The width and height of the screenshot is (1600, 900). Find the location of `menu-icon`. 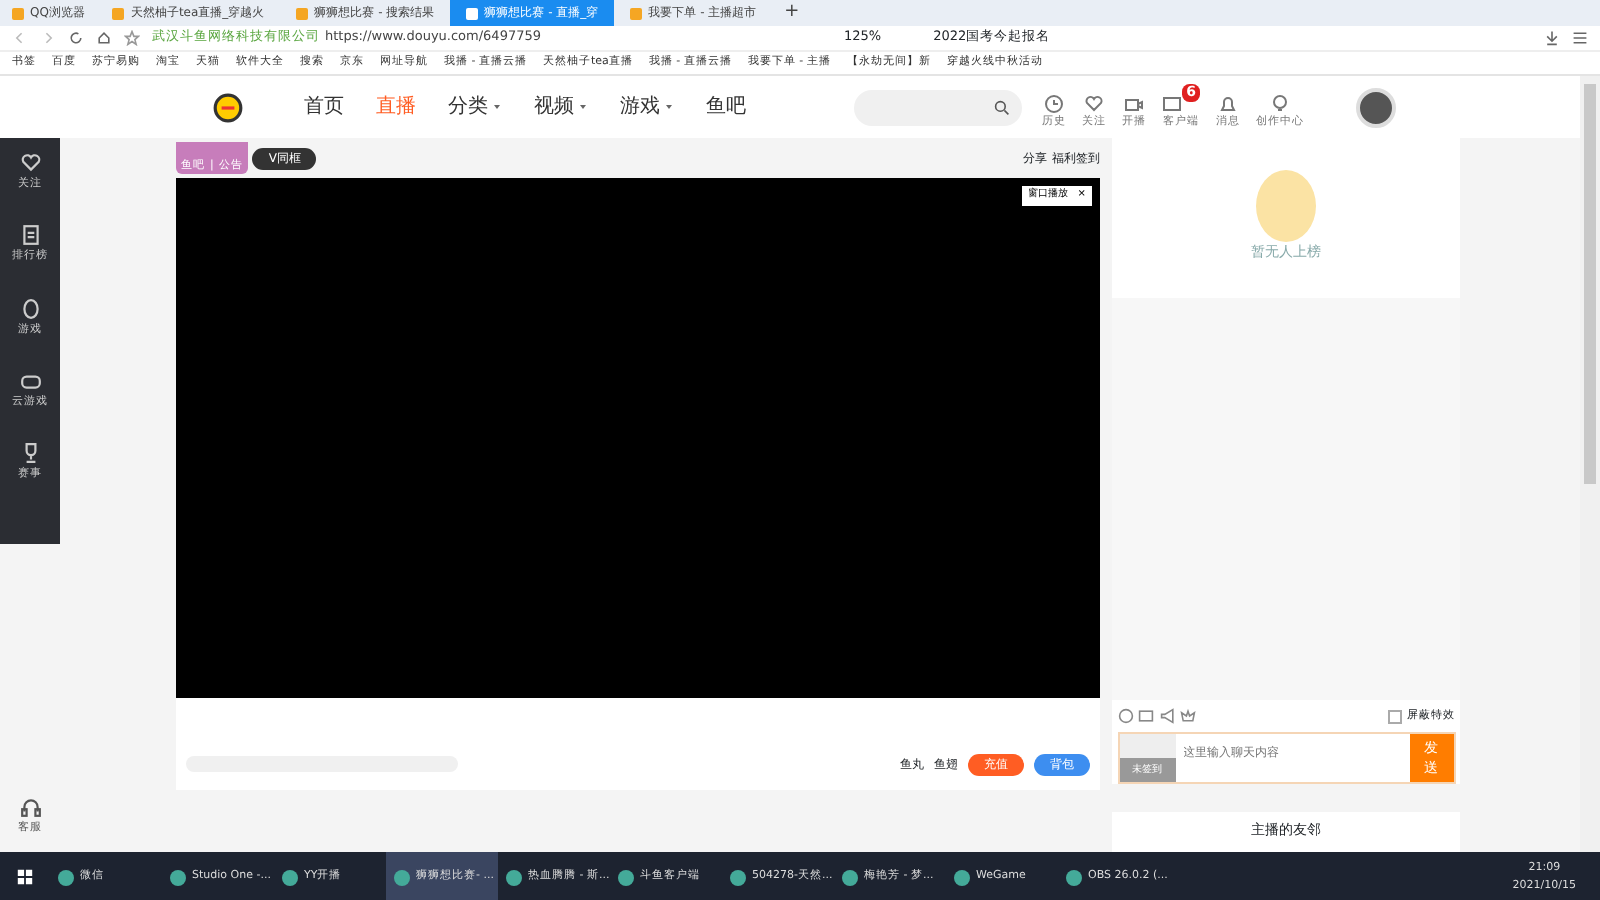

menu-icon is located at coordinates (1580, 38).